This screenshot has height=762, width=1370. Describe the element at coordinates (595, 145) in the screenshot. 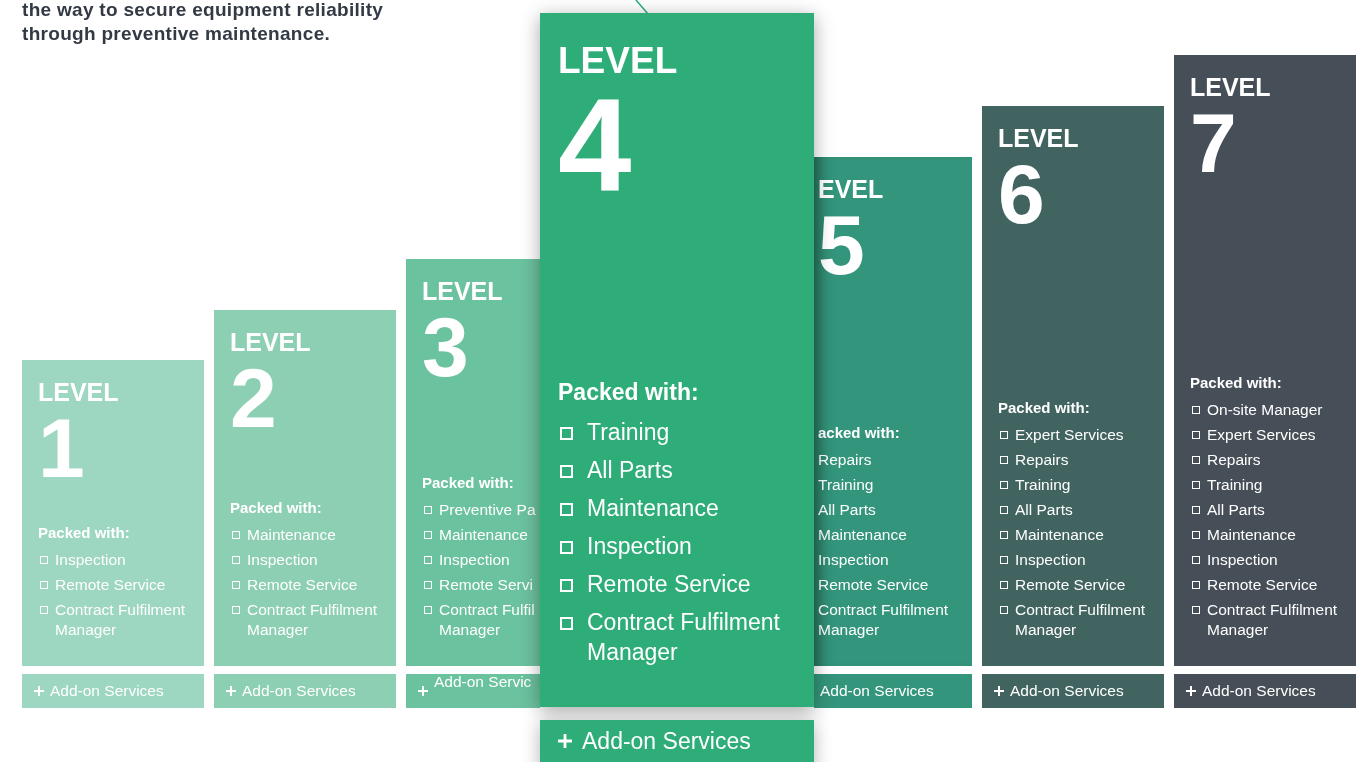

I see `level-number: 4` at that location.